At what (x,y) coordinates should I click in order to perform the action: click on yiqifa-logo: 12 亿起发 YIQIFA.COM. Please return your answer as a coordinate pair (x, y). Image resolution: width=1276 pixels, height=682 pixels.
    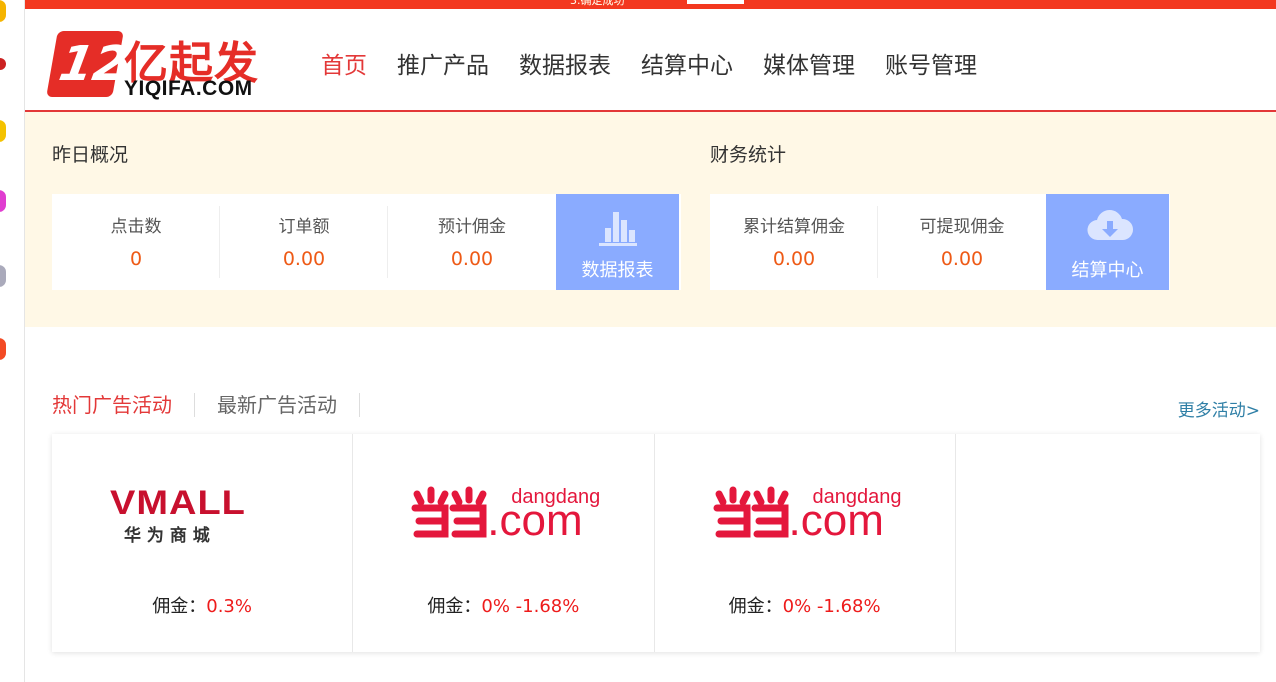
    Looking at the image, I should click on (156, 66).